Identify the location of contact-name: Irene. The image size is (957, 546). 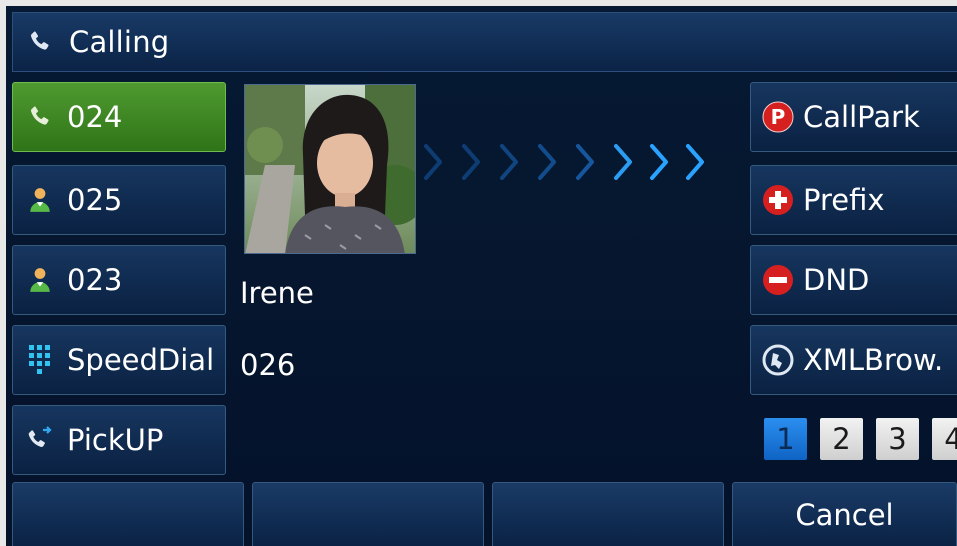
(277, 293).